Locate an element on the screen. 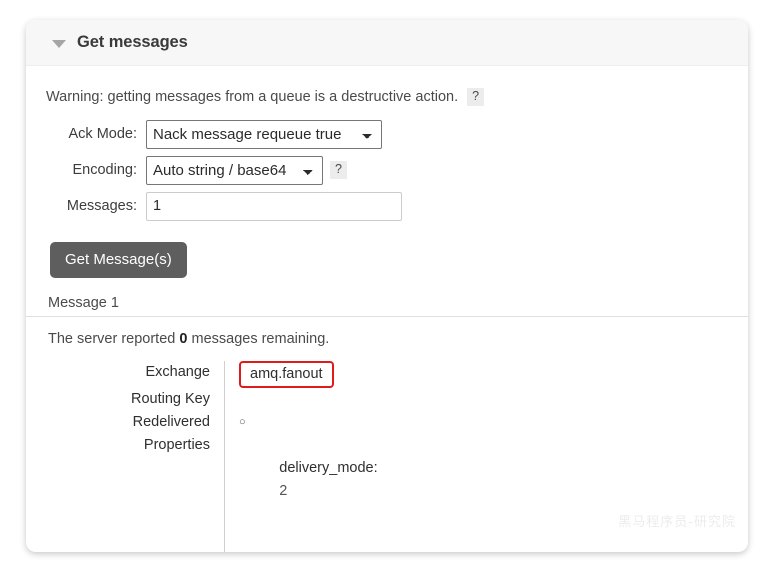 Image resolution: width=762 pixels, height=578 pixels. property-delivery-mode-key: delivery_mode: is located at coordinates (328, 468).